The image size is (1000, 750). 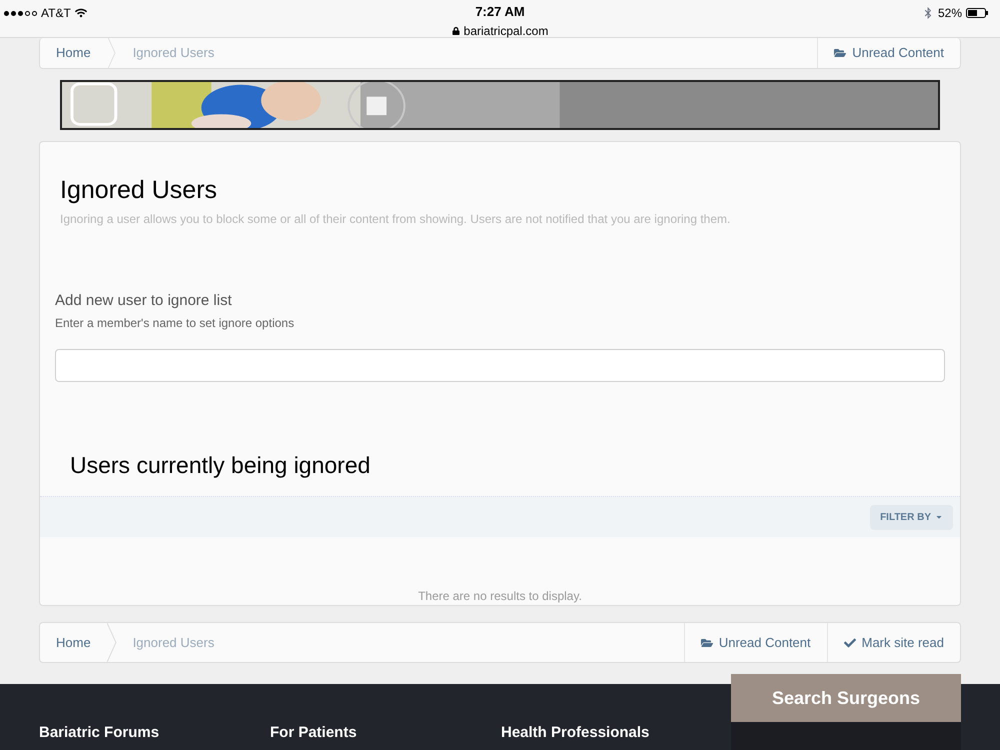 What do you see at coordinates (500, 12) in the screenshot?
I see `clock-time: 7:27 AM` at bounding box center [500, 12].